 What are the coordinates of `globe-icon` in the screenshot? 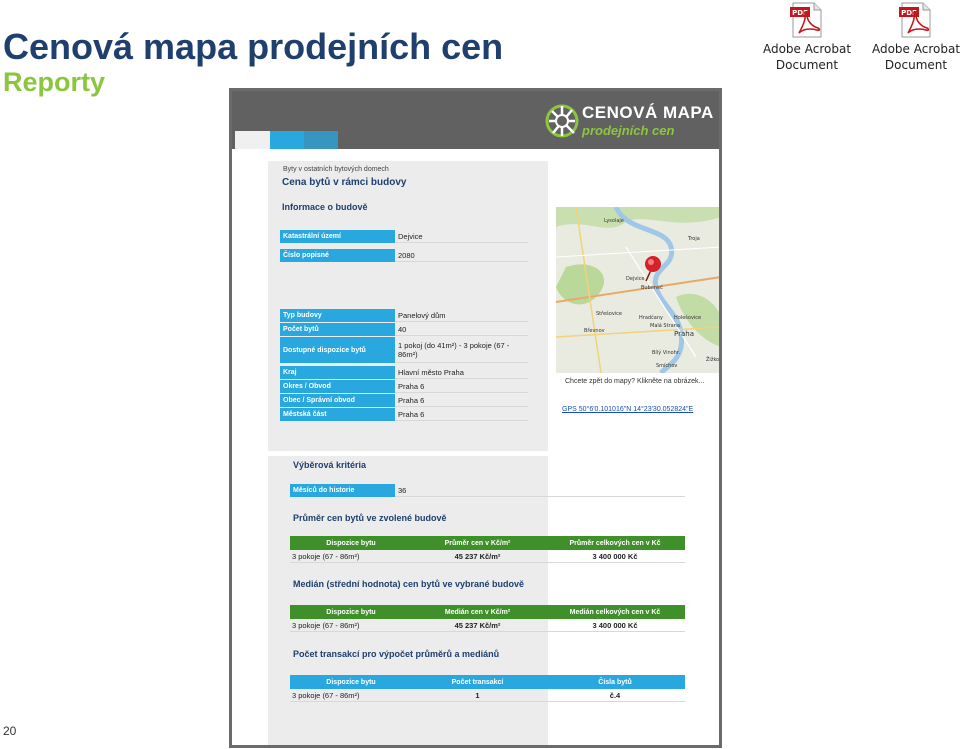 It's located at (562, 121).